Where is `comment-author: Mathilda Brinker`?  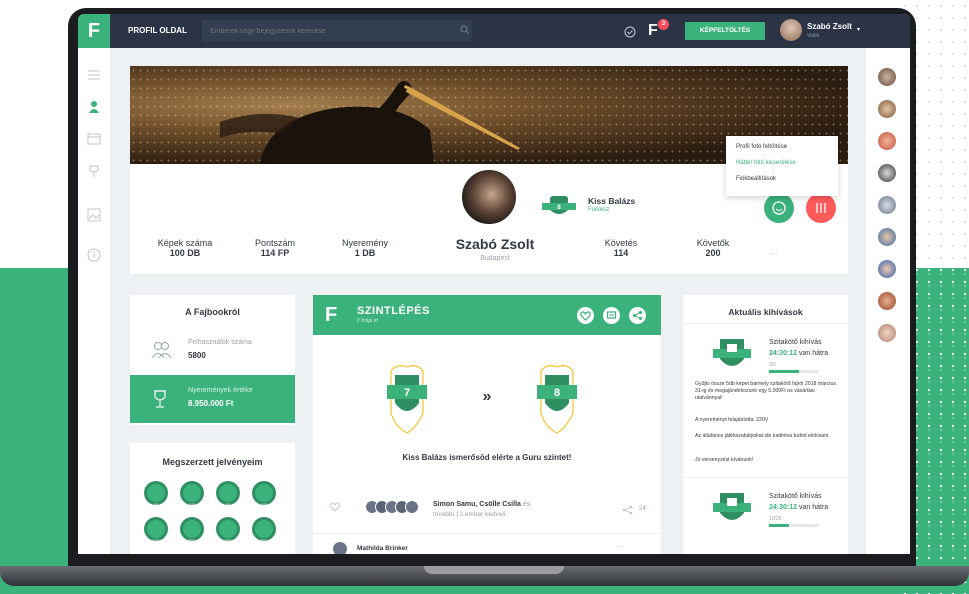
comment-author: Mathilda Brinker is located at coordinates (382, 548).